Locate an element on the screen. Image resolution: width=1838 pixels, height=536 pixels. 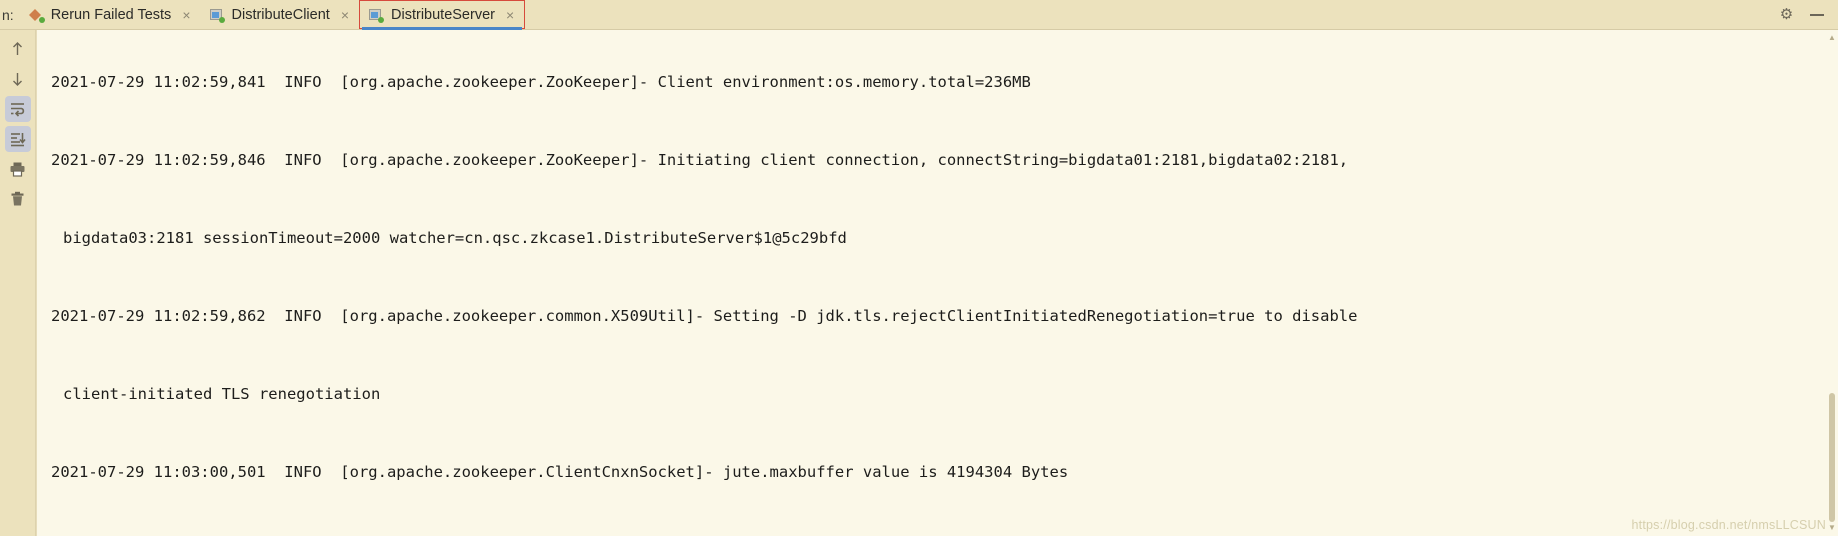
scrollbar-thumb is located at coordinates (1832, 457).